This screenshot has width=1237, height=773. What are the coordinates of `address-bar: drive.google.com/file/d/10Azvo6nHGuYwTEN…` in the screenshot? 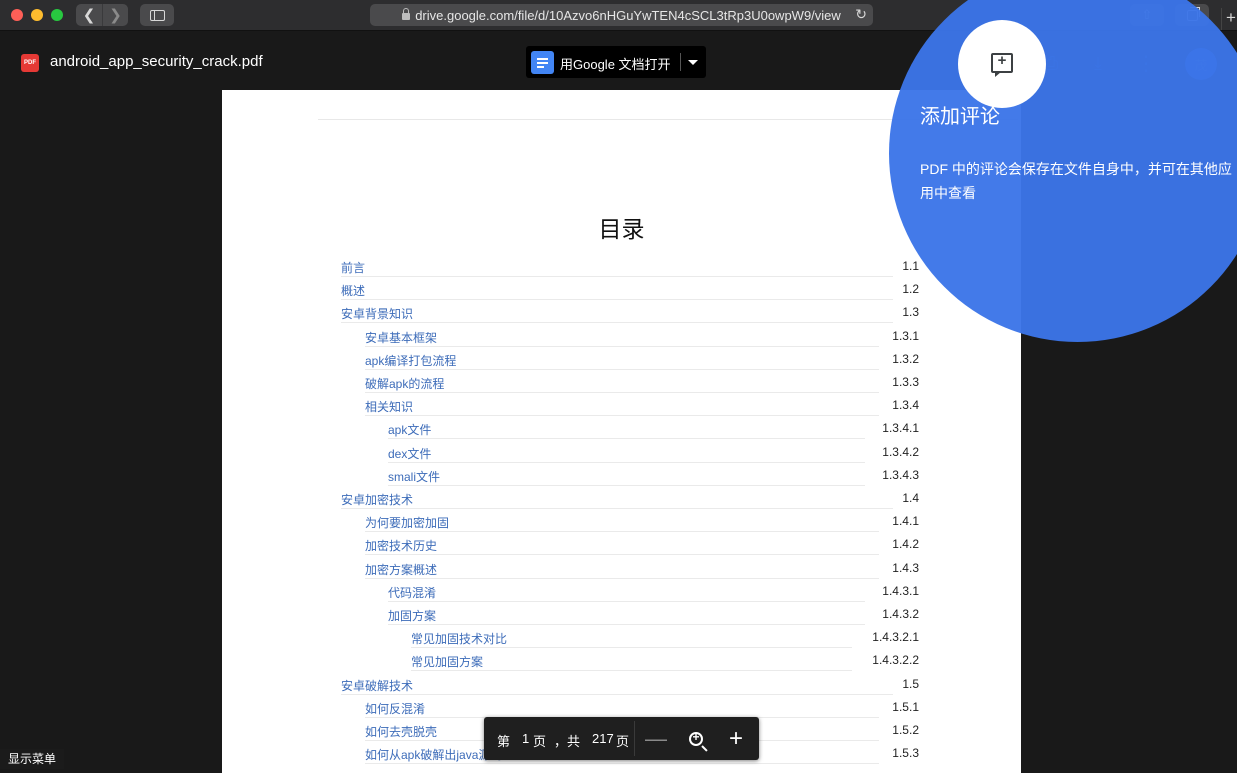 It's located at (621, 15).